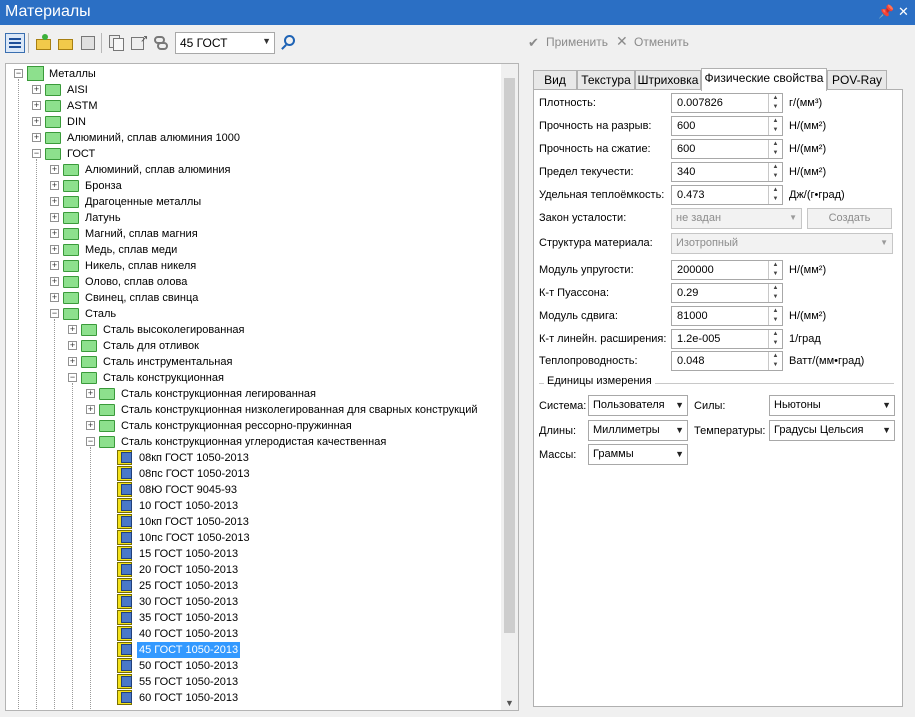 The width and height of the screenshot is (915, 717). I want to click on material-item: 25 ГОСТ 1050-2013, so click(300, 586).